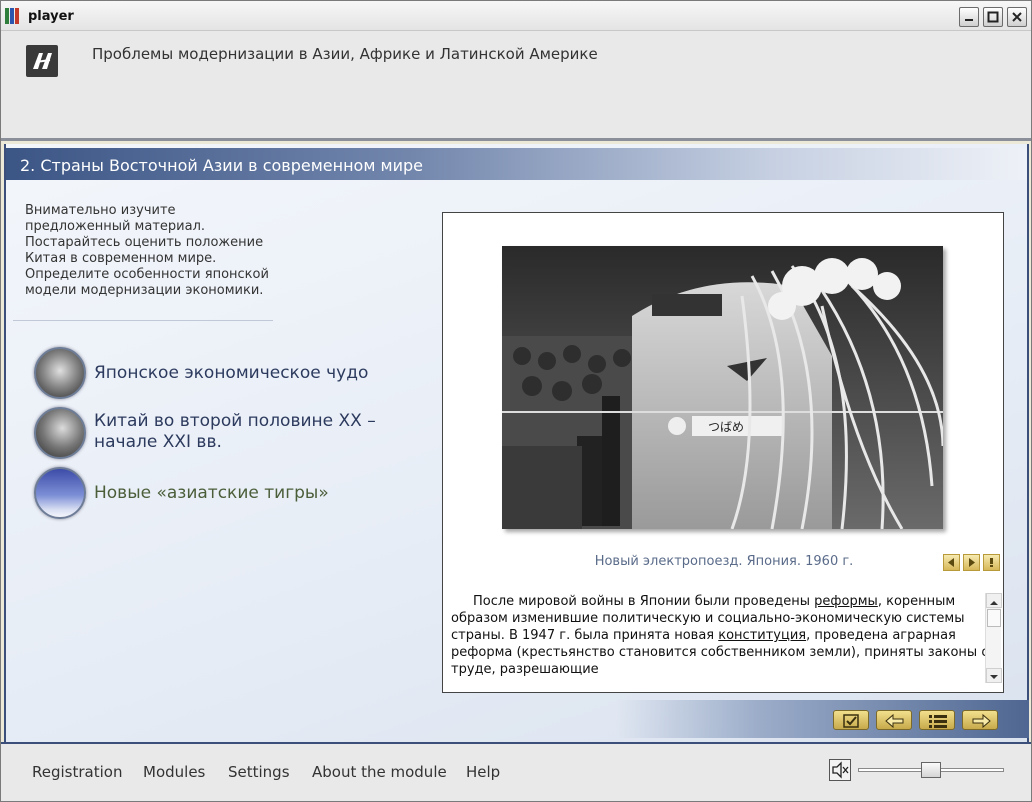 The height and width of the screenshot is (802, 1032). I want to click on title-bar: player, so click(516, 16).